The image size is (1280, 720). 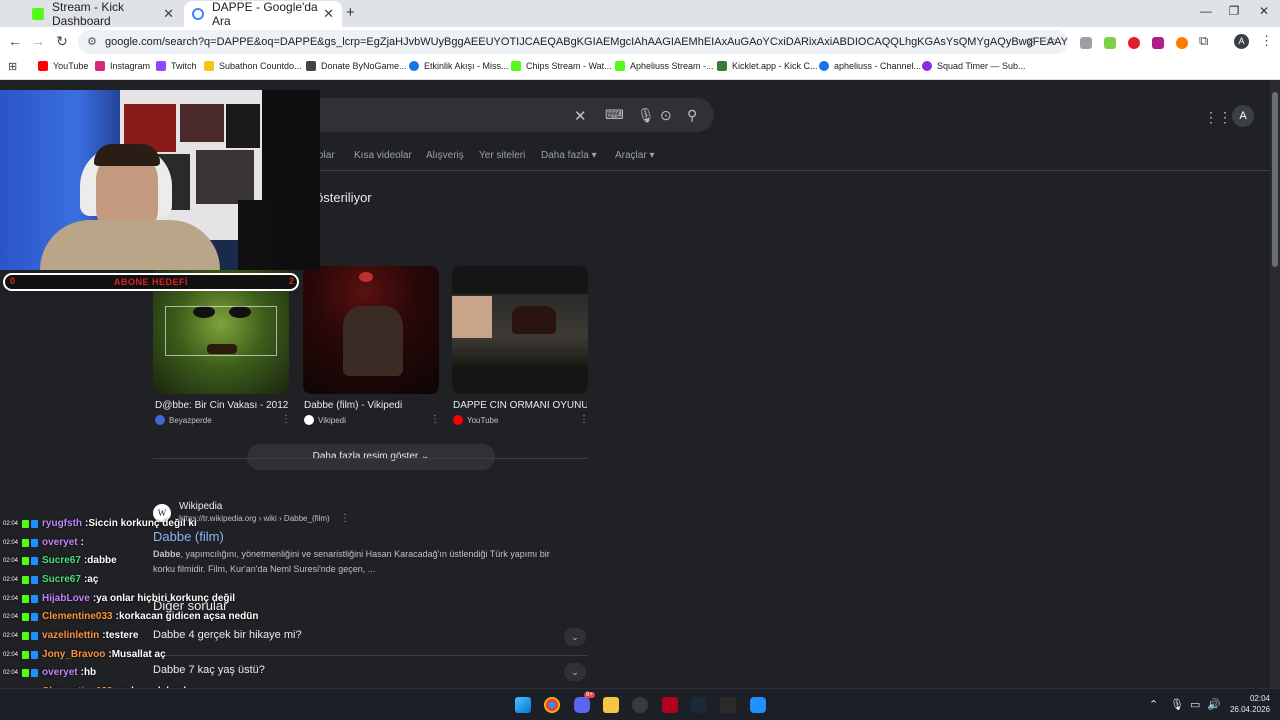 What do you see at coordinates (371, 457) in the screenshot?
I see `more-images-button: Daha fazla resim göster ⌄` at bounding box center [371, 457].